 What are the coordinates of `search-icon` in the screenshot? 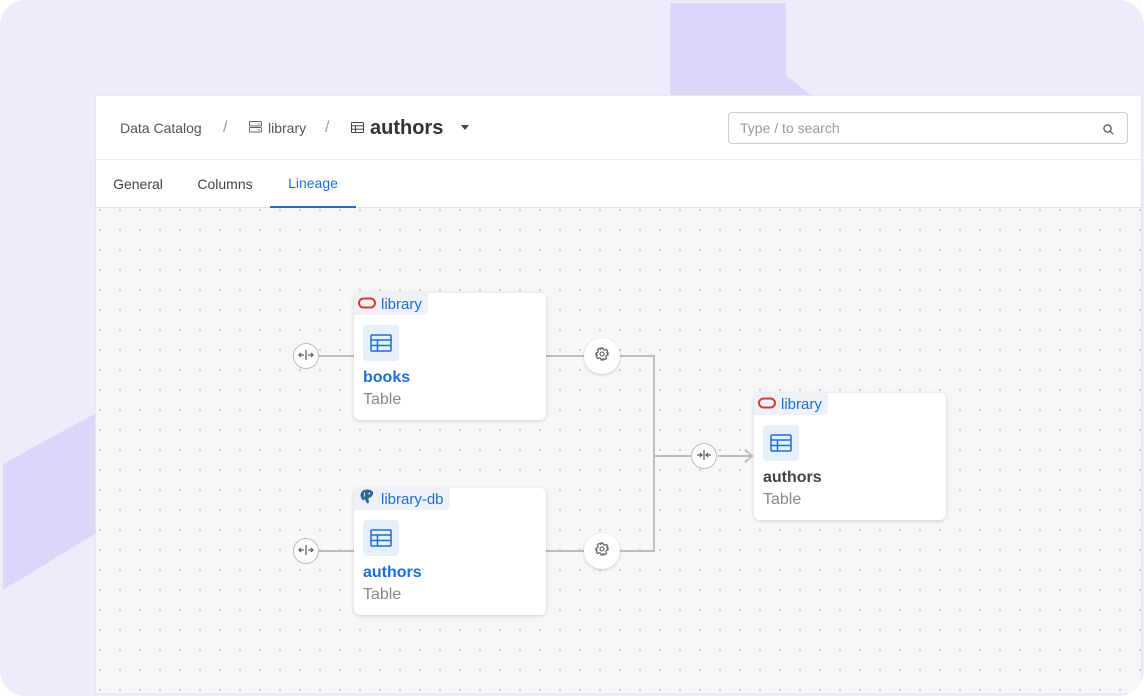 It's located at (1108, 131).